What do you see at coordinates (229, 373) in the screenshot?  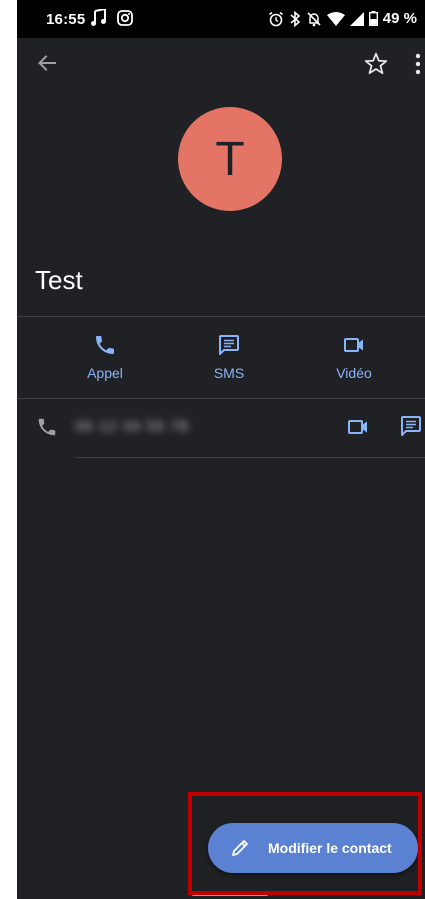 I see `sms-action-label: SMS` at bounding box center [229, 373].